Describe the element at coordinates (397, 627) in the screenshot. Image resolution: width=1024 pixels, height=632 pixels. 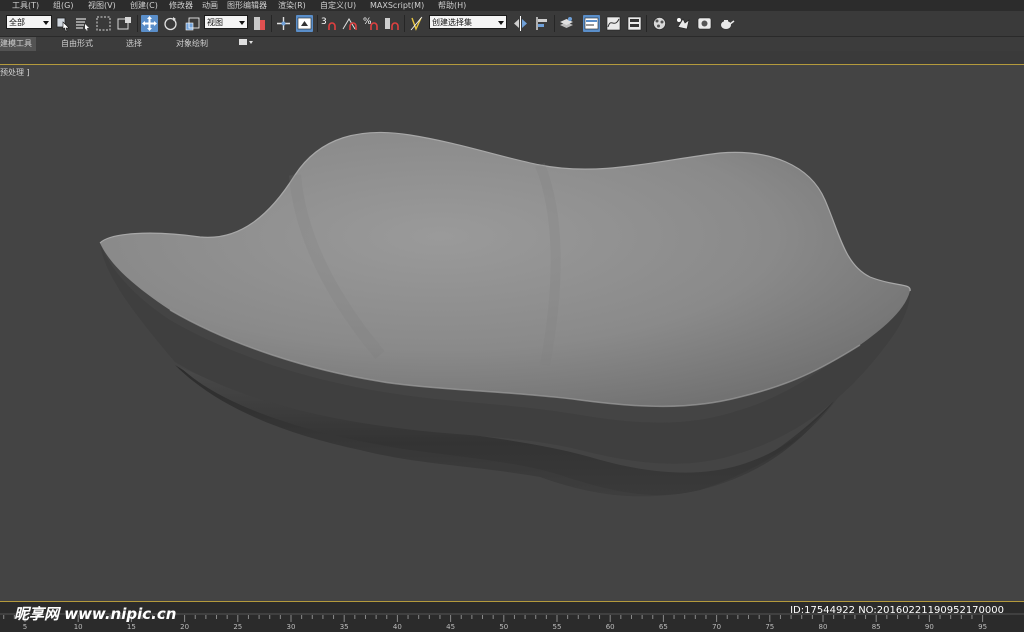
I see `timeline-tick-label: 40` at that location.